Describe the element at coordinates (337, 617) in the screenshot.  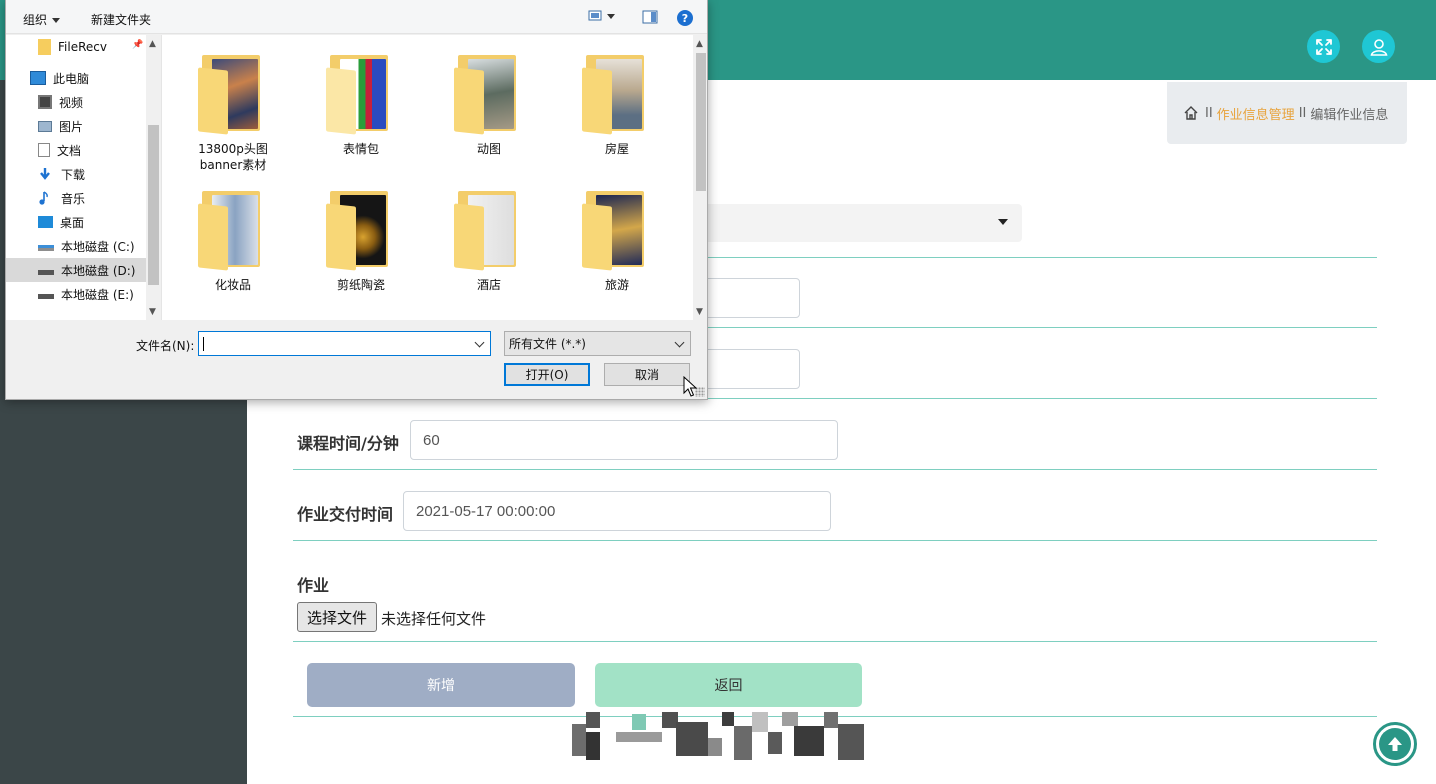
I see `choose-file-button: 选择文件` at that location.